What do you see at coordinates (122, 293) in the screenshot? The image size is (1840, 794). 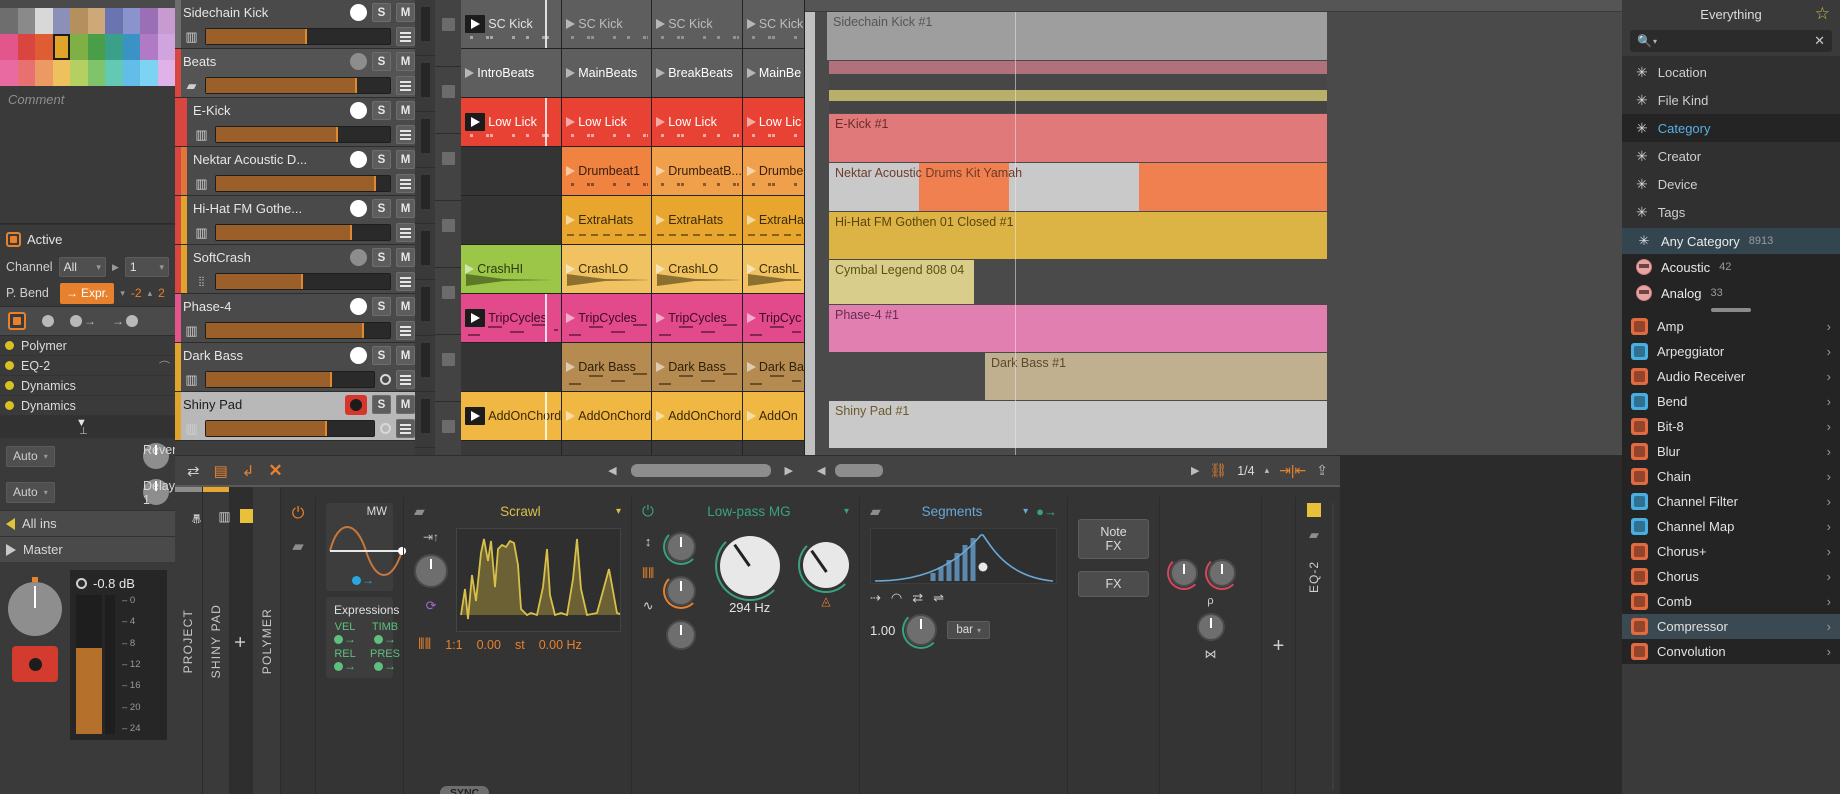 I see `chevron-down-icon-3: ▾` at bounding box center [122, 293].